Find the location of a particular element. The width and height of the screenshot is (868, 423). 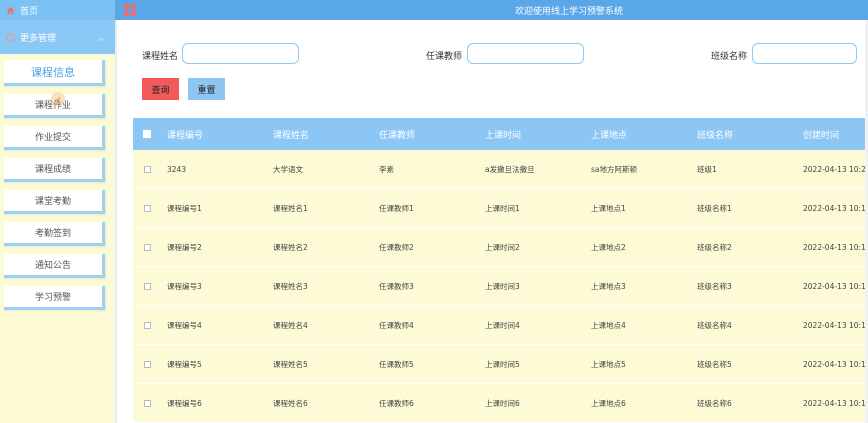

query-button: 查询 is located at coordinates (160, 89).